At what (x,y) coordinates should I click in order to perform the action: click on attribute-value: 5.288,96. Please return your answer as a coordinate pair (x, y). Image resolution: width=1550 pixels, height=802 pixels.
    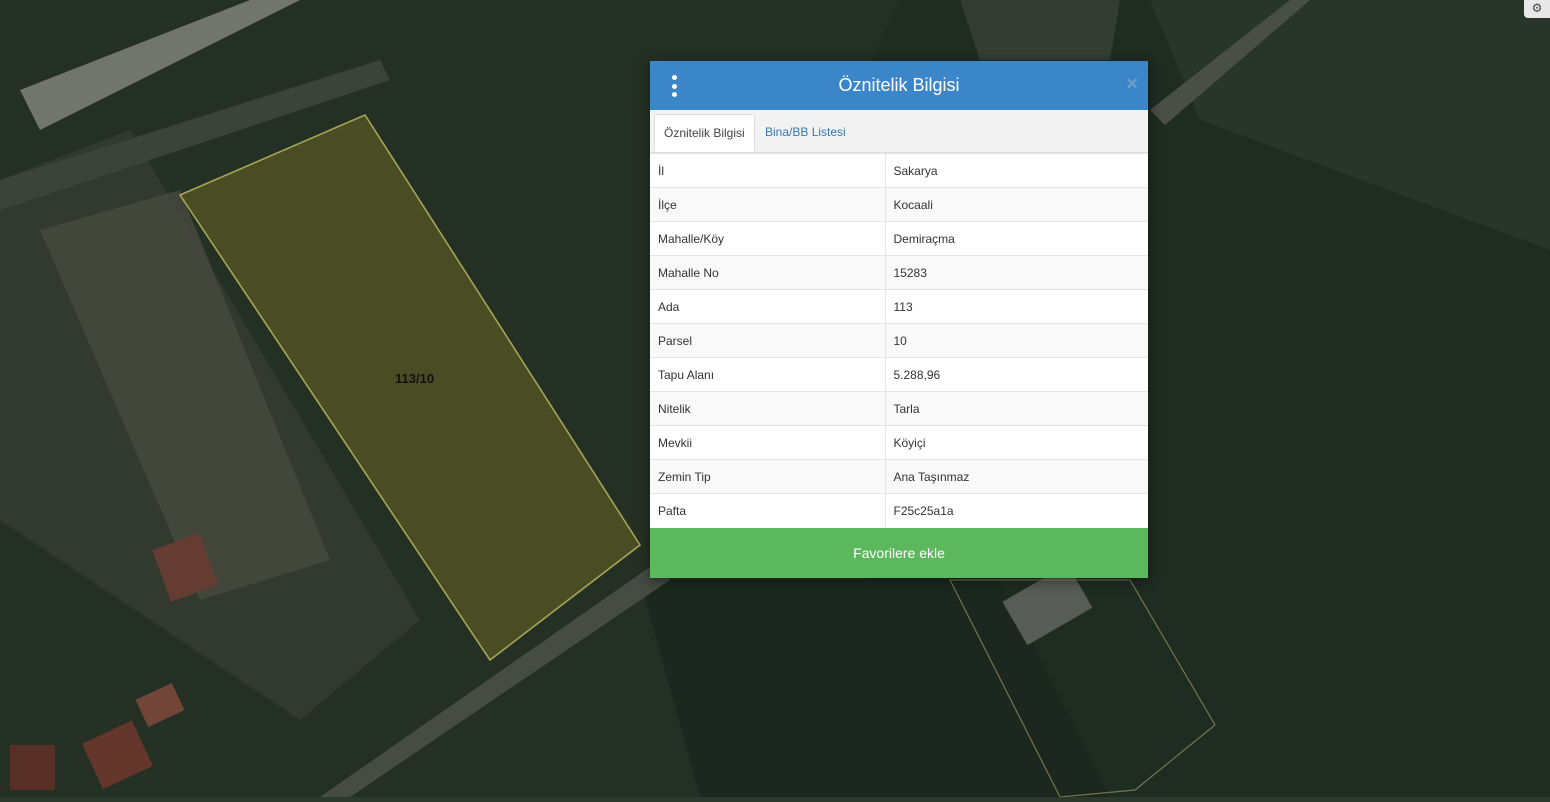
    Looking at the image, I should click on (1016, 374).